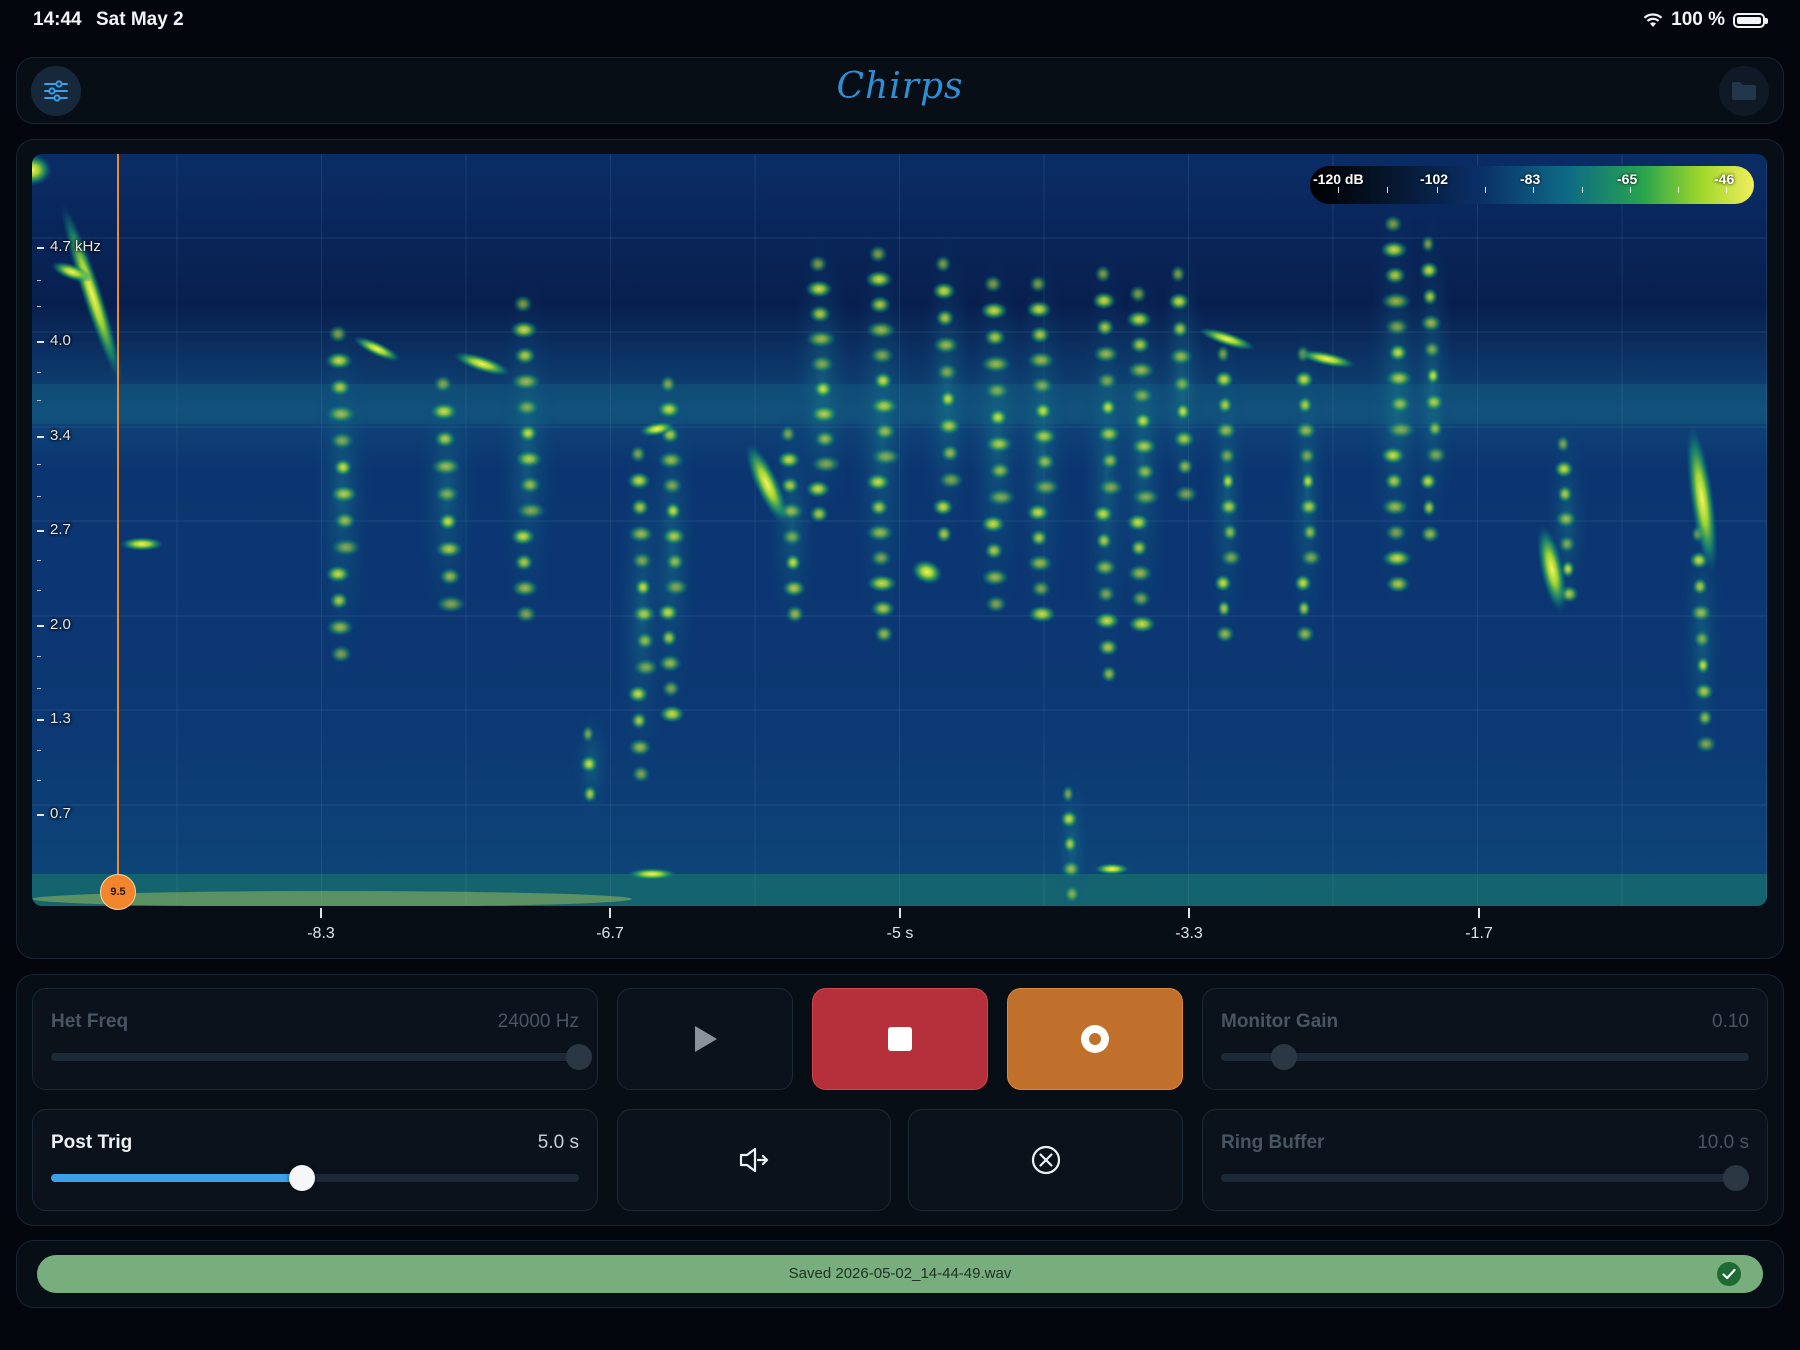 The width and height of the screenshot is (1800, 1350). Describe the element at coordinates (1485, 1039) in the screenshot. I see `monitor-gain-control: Monitor Gain 0.10` at that location.